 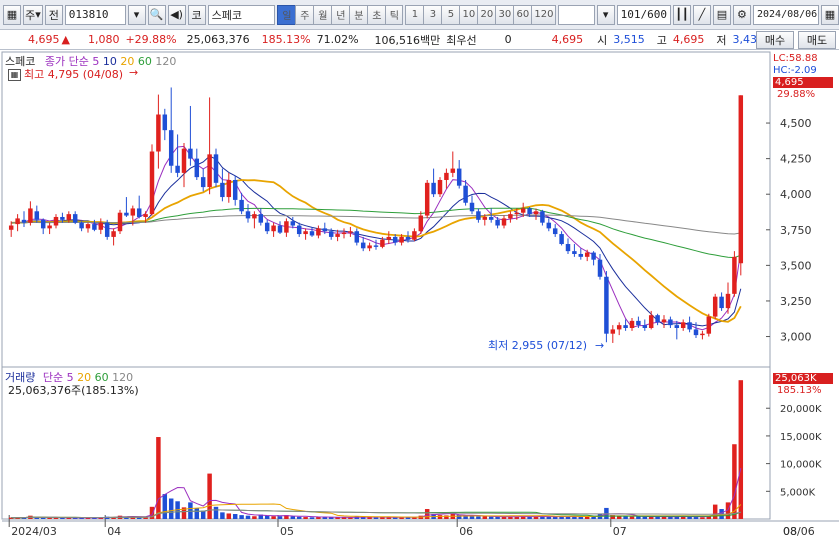 What do you see at coordinates (136, 14) in the screenshot?
I see `dropdown-chevron-icon: ▾` at bounding box center [136, 14].